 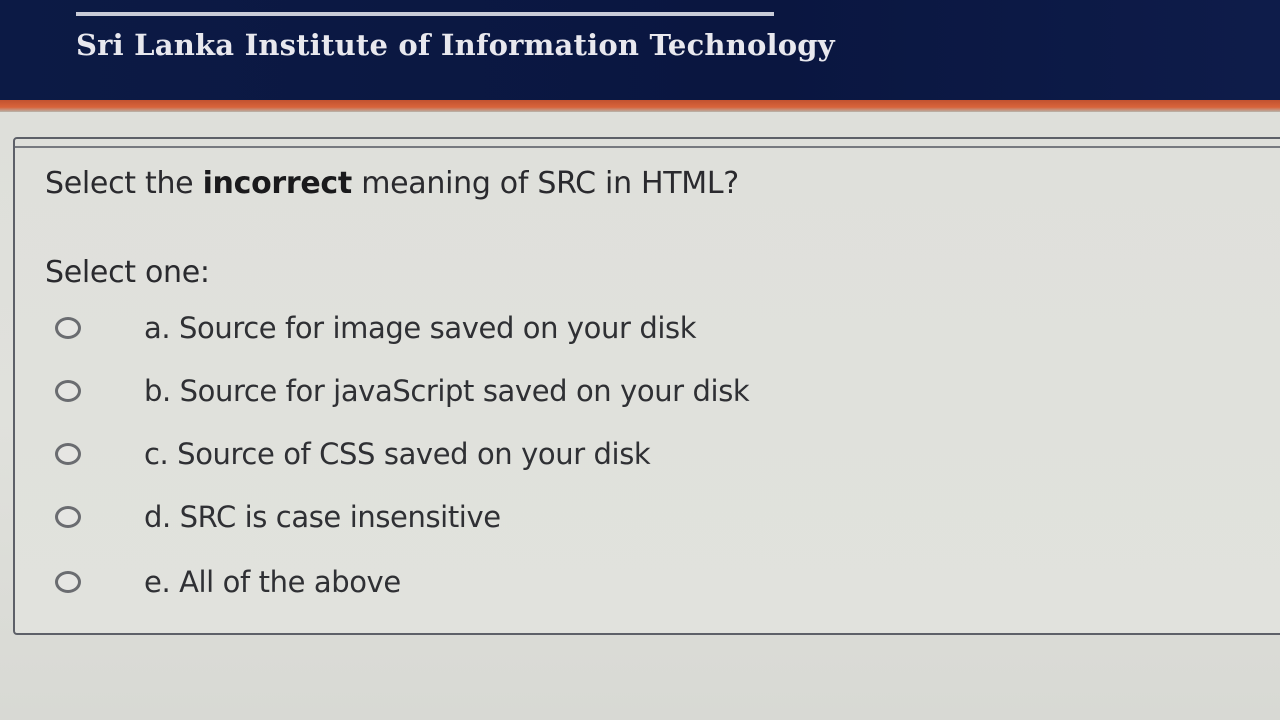 What do you see at coordinates (277, 183) in the screenshot?
I see `question-emphasis: incorrect` at bounding box center [277, 183].